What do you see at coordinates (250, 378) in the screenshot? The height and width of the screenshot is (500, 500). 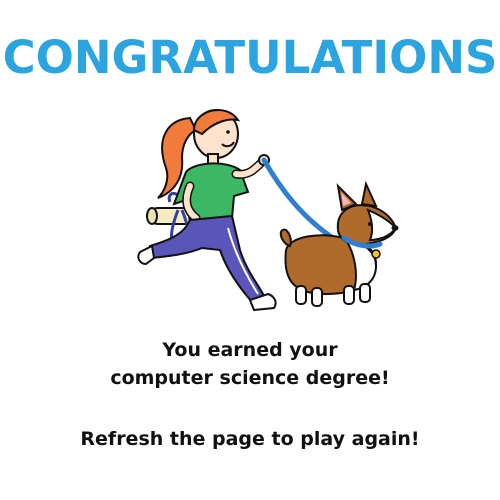 I see `message-line-2: computer science degree!` at bounding box center [250, 378].